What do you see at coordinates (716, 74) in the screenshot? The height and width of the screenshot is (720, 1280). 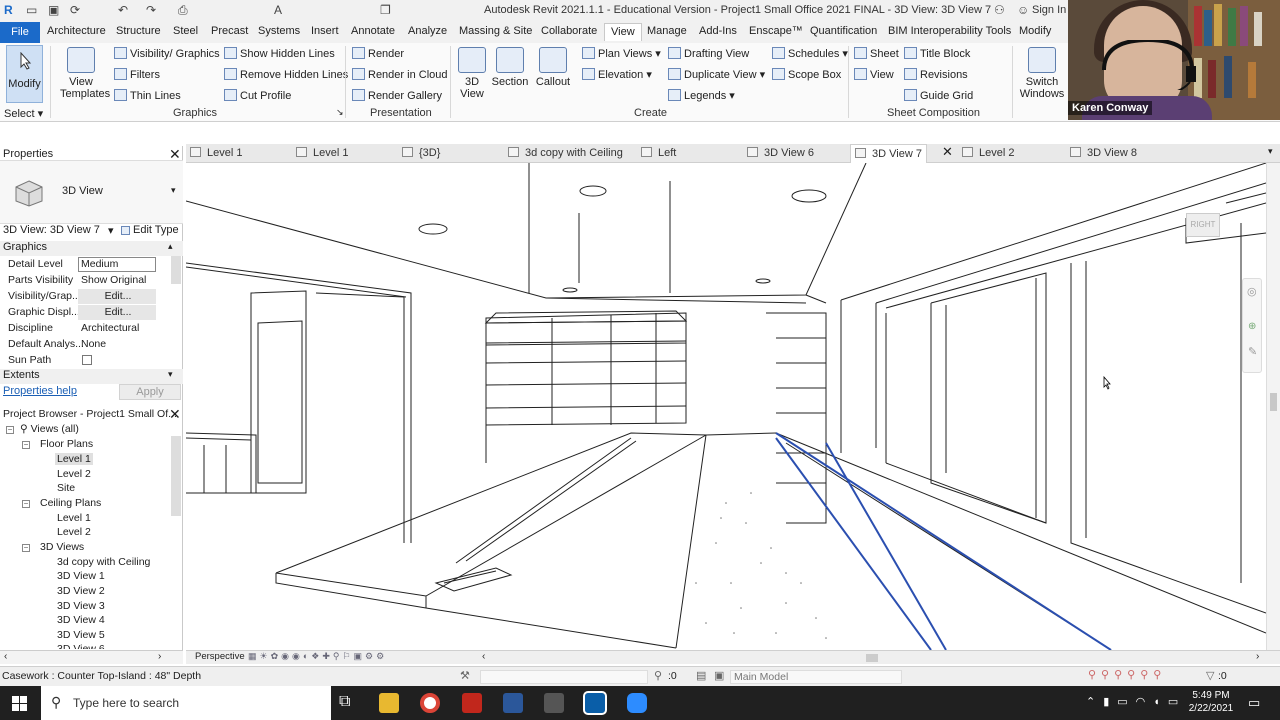 I see `duplicate-view-button: Duplicate View ▾` at bounding box center [716, 74].